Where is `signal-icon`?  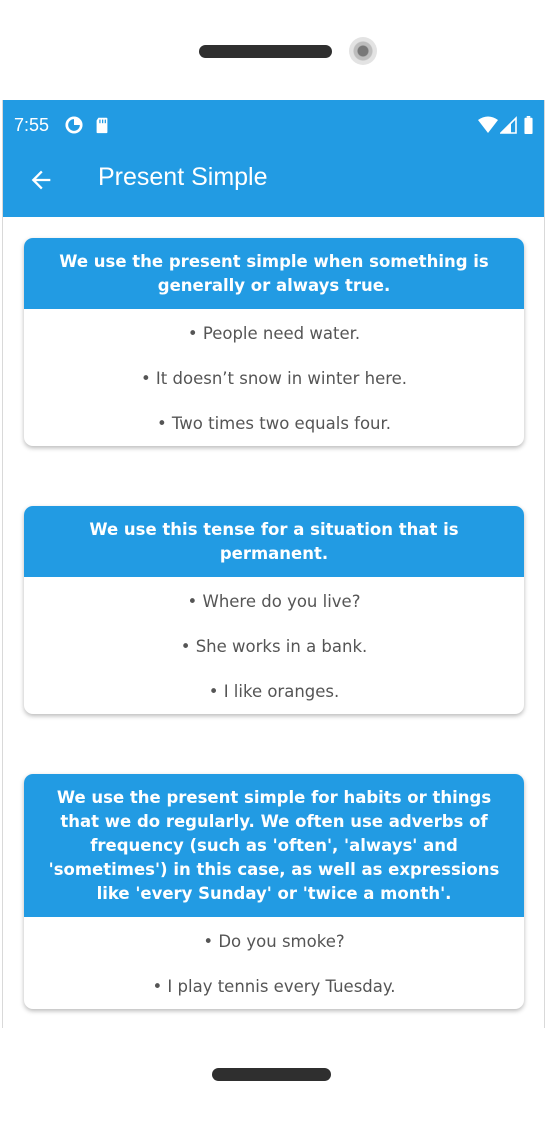 signal-icon is located at coordinates (508, 125).